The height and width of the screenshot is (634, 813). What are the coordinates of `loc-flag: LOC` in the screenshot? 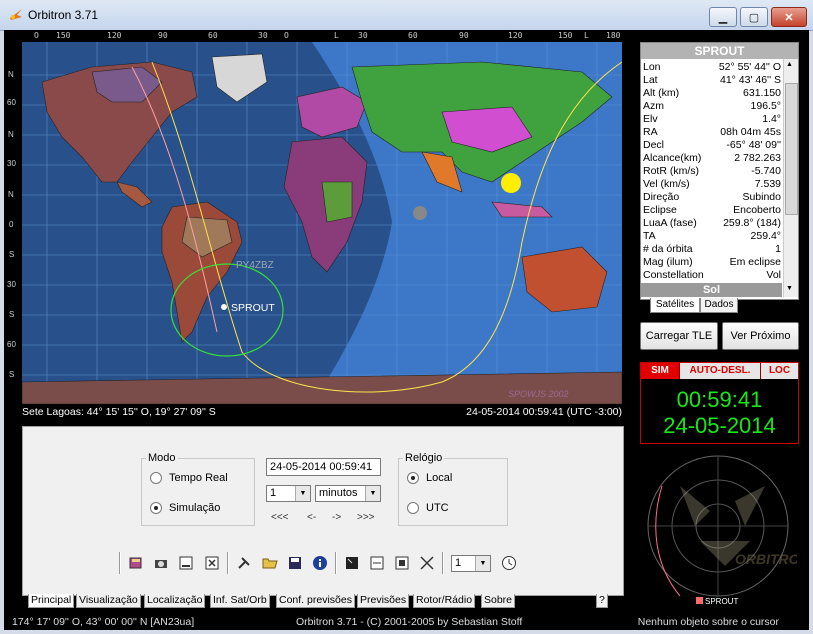 It's located at (779, 371).